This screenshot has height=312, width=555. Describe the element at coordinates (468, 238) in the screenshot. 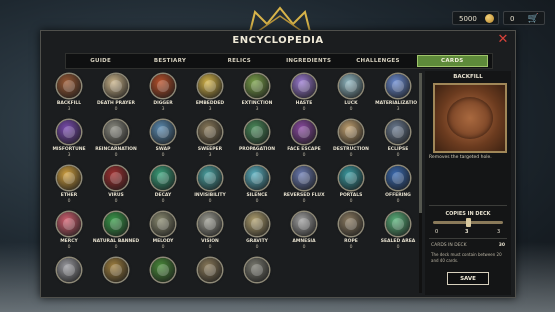

I see `divider` at that location.